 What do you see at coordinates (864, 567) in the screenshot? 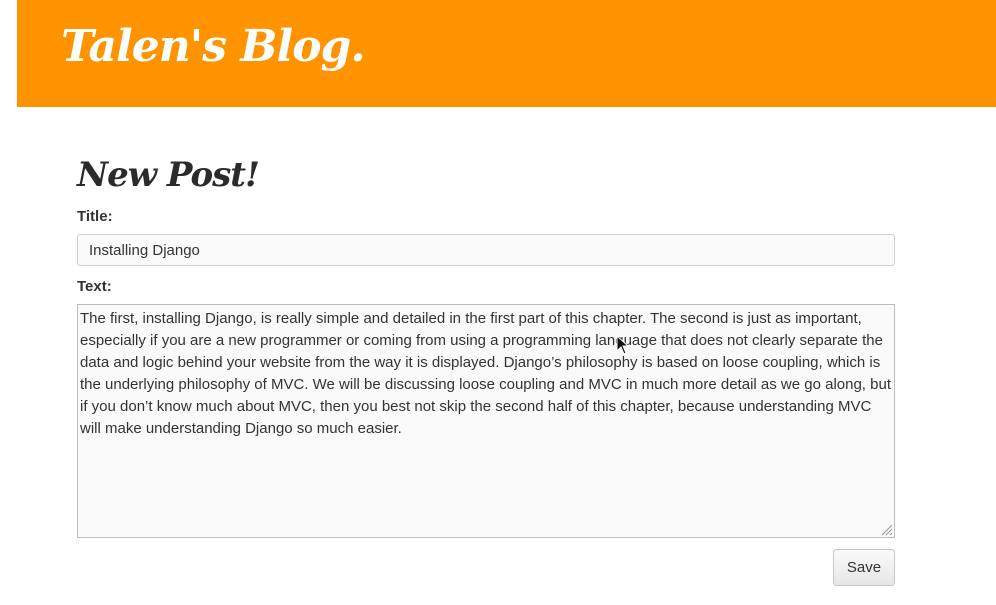
I see `save-button: Save` at bounding box center [864, 567].